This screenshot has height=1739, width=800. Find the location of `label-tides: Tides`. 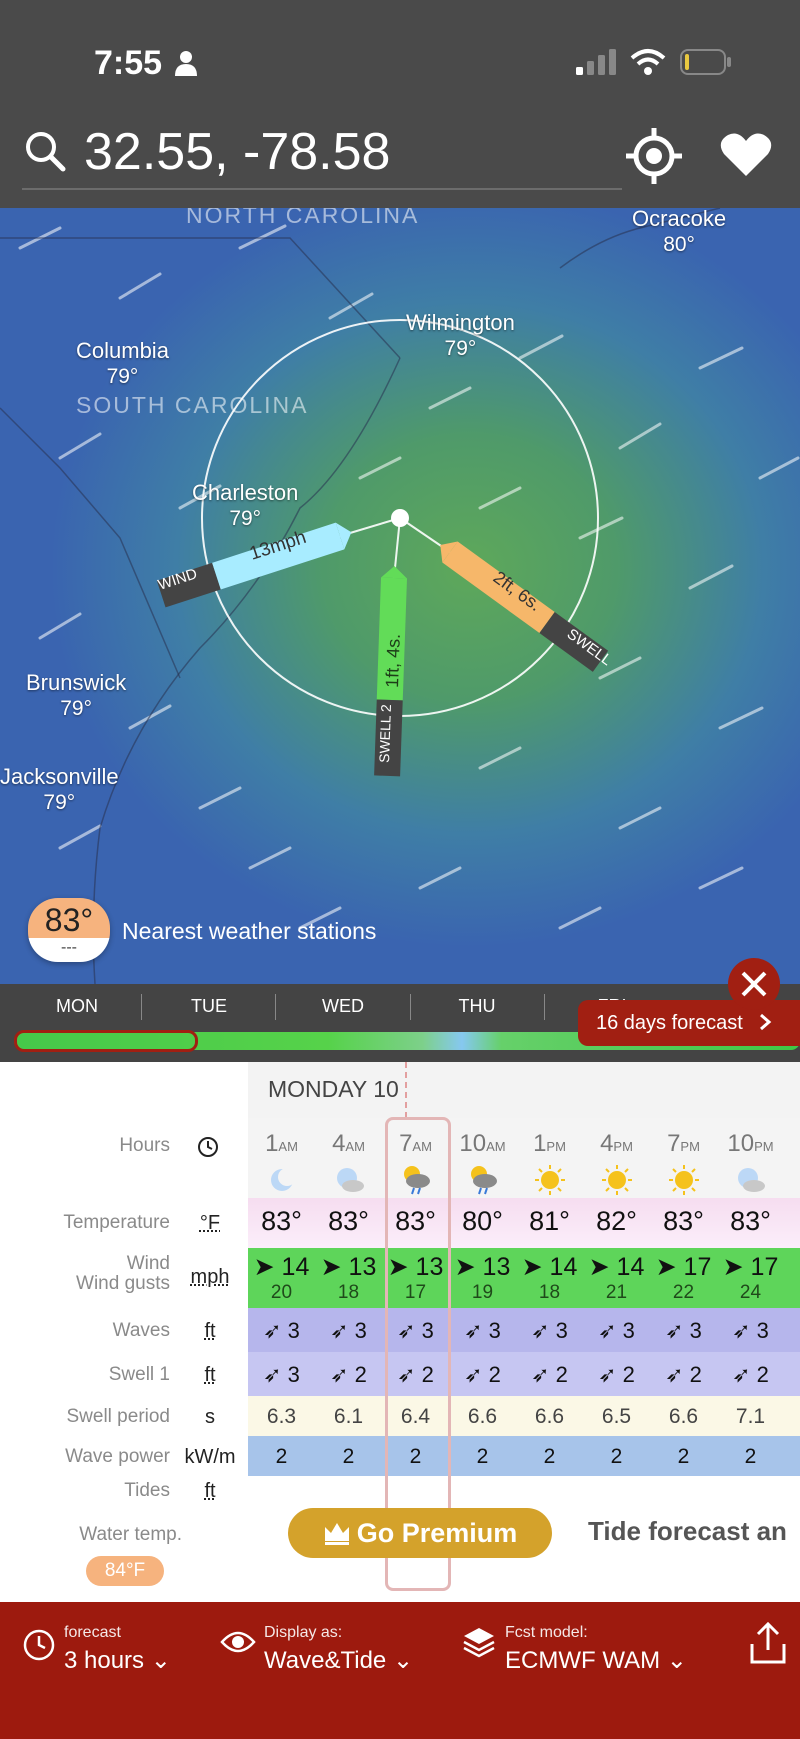

label-tides: Tides is located at coordinates (147, 1490).